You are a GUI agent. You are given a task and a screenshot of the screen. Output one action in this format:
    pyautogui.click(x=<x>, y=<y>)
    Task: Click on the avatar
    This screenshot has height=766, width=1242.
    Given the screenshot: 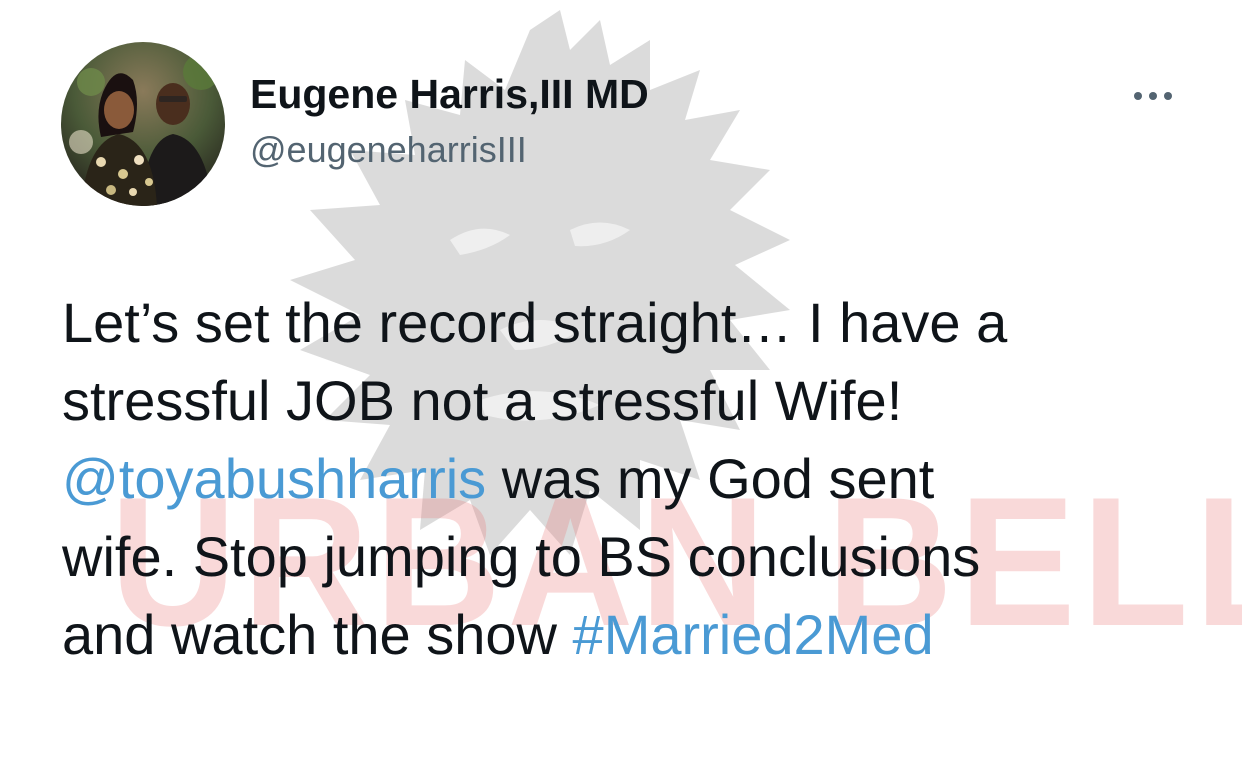 What is the action you would take?
    pyautogui.click(x=143, y=124)
    